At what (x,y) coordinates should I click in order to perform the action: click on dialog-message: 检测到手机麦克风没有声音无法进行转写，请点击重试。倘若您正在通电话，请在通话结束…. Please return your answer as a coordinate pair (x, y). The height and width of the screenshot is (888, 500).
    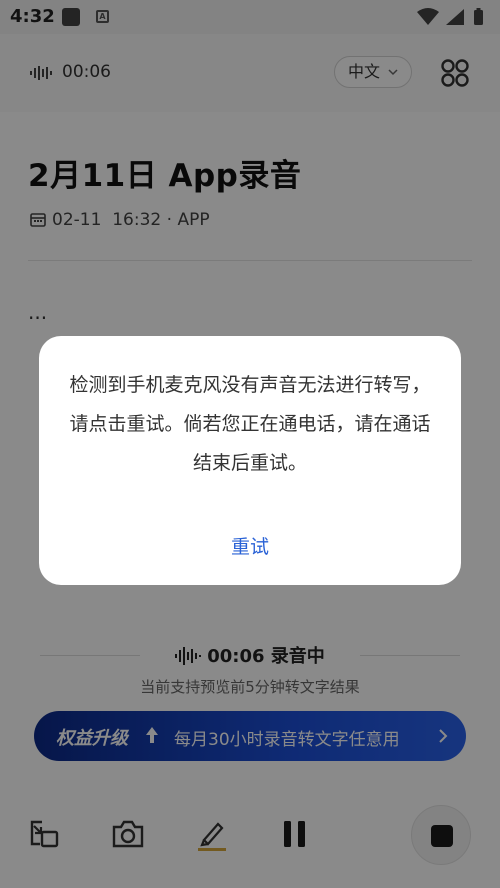
    Looking at the image, I should click on (250, 424).